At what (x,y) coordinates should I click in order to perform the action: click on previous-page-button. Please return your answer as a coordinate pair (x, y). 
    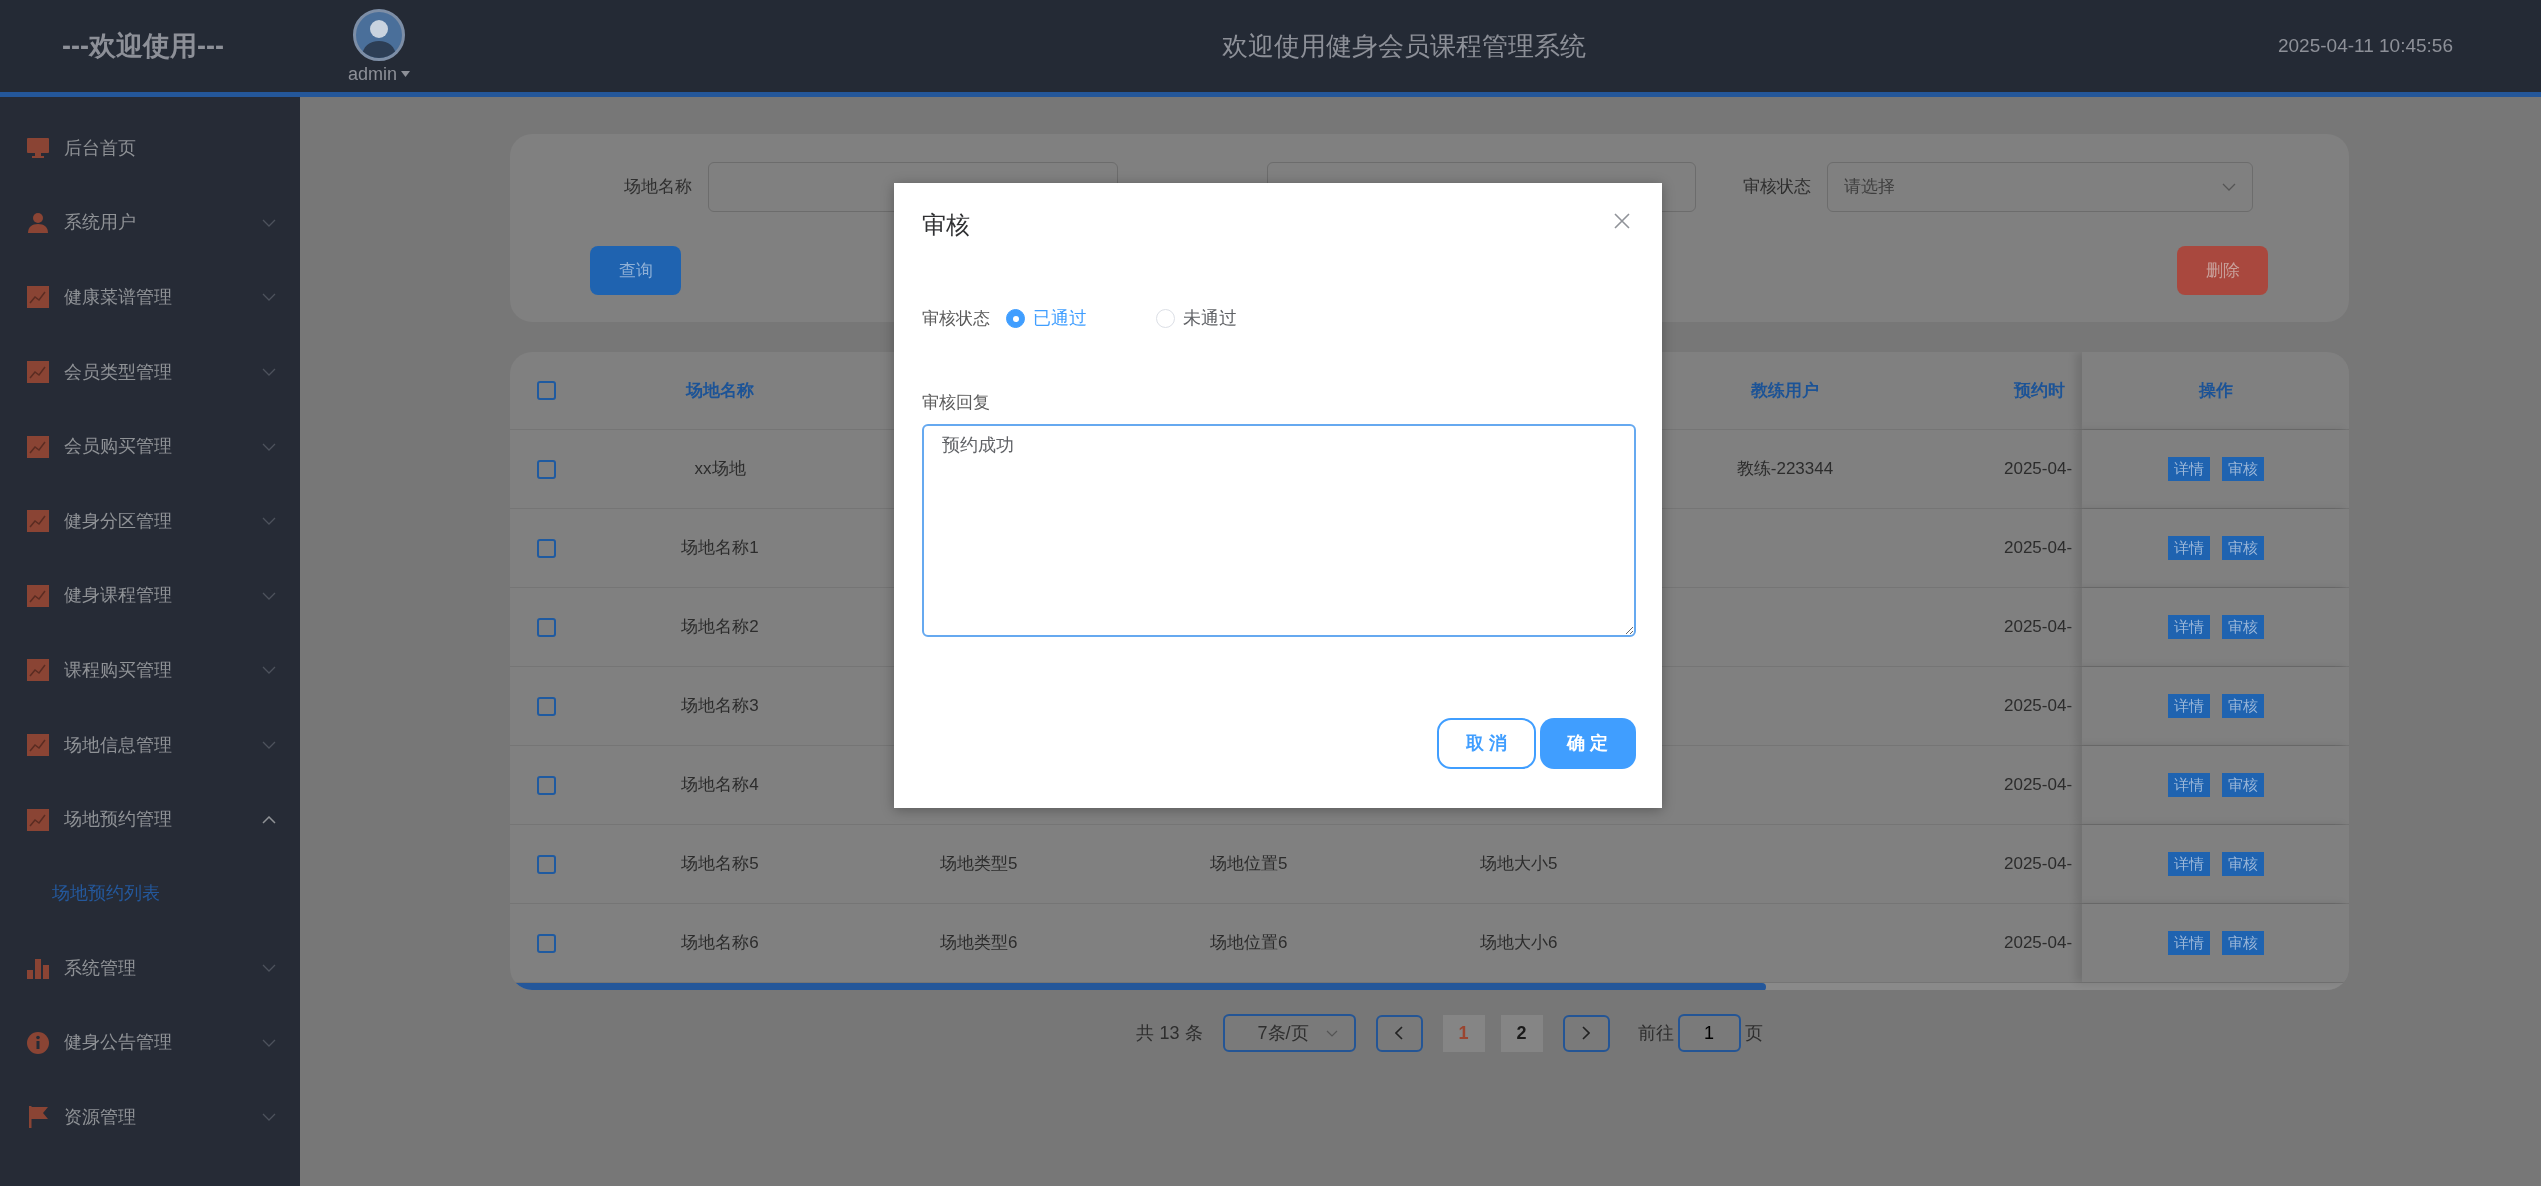
    Looking at the image, I should click on (1399, 1033).